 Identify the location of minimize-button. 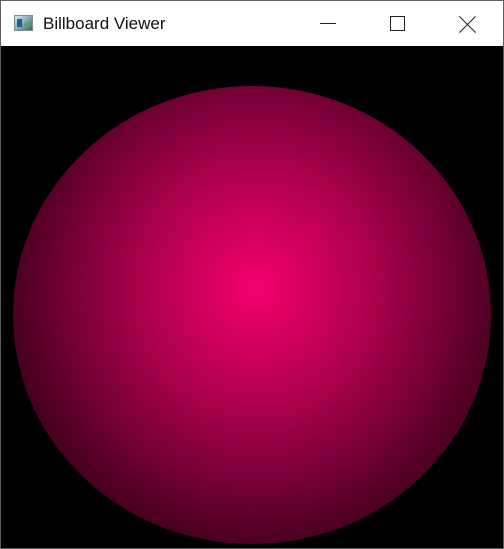
(328, 23).